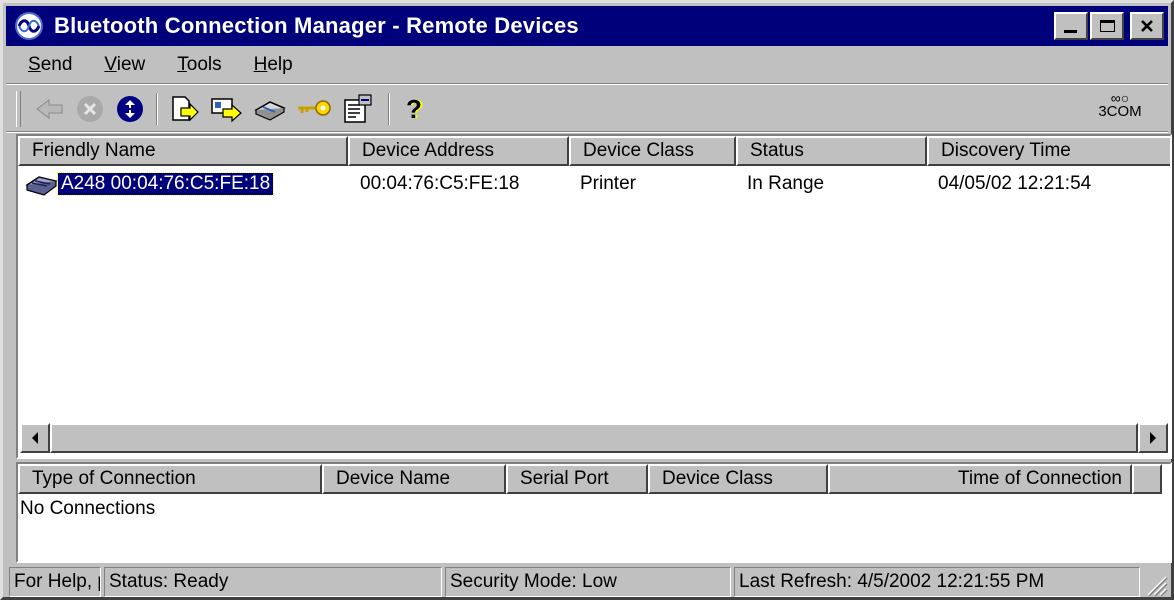 The image size is (1174, 600). I want to click on send-business-card-icon, so click(226, 110).